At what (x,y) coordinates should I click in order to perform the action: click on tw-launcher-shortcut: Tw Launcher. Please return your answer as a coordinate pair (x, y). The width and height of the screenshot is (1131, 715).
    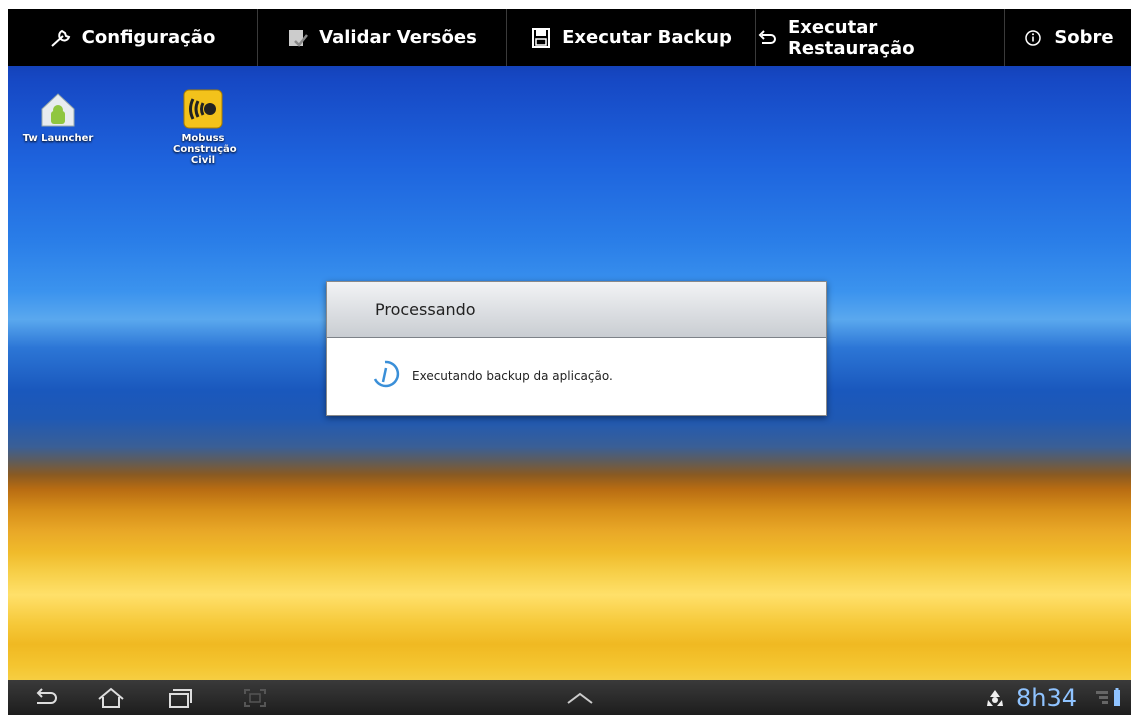
    Looking at the image, I should click on (58, 116).